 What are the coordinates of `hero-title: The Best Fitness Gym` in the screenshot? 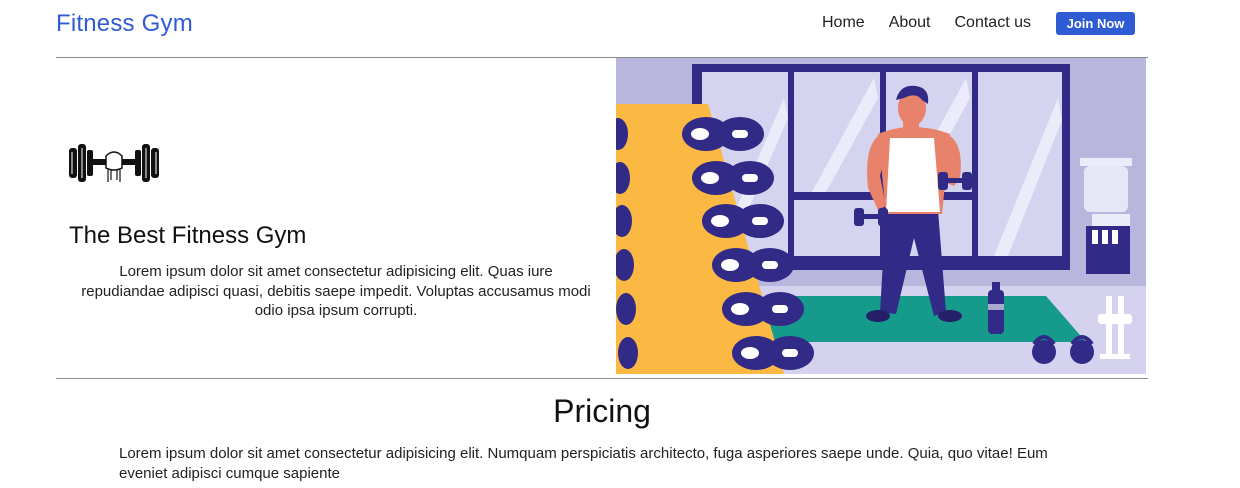 It's located at (188, 235).